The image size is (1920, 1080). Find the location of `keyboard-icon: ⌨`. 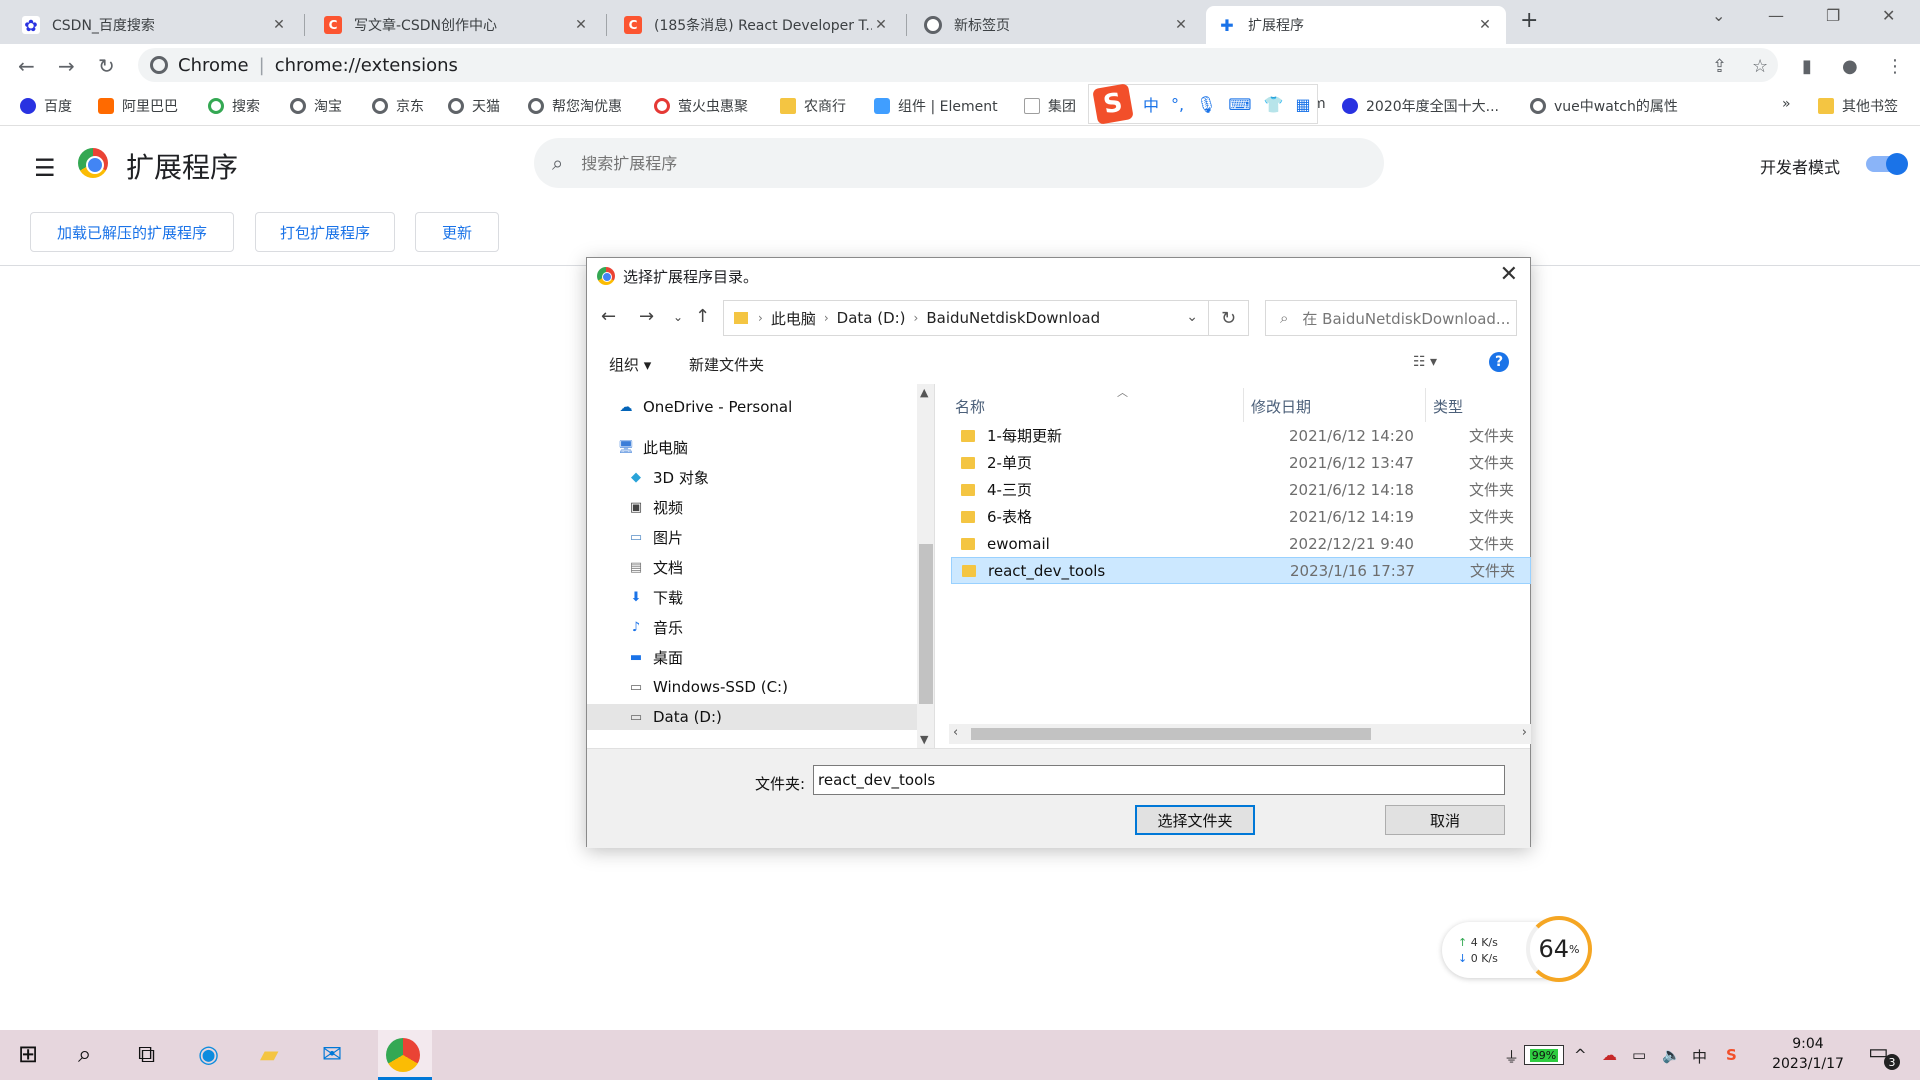

keyboard-icon: ⌨ is located at coordinates (1239, 104).